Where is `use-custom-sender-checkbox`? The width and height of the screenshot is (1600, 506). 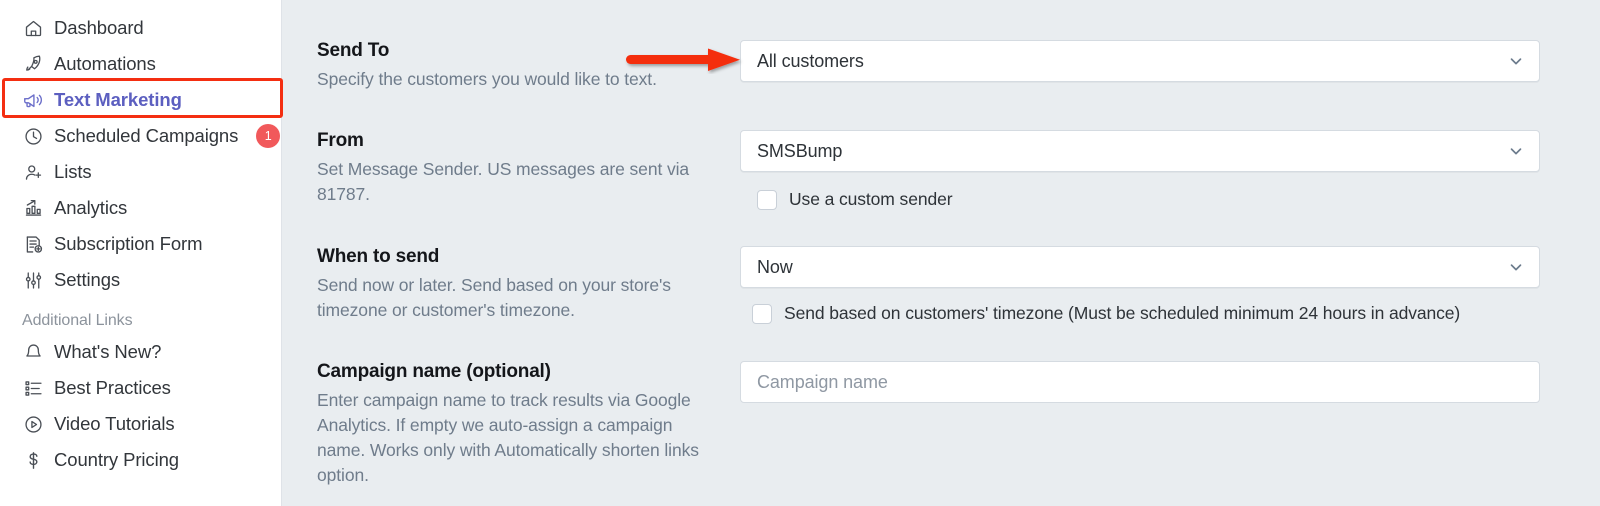
use-custom-sender-checkbox is located at coordinates (767, 199).